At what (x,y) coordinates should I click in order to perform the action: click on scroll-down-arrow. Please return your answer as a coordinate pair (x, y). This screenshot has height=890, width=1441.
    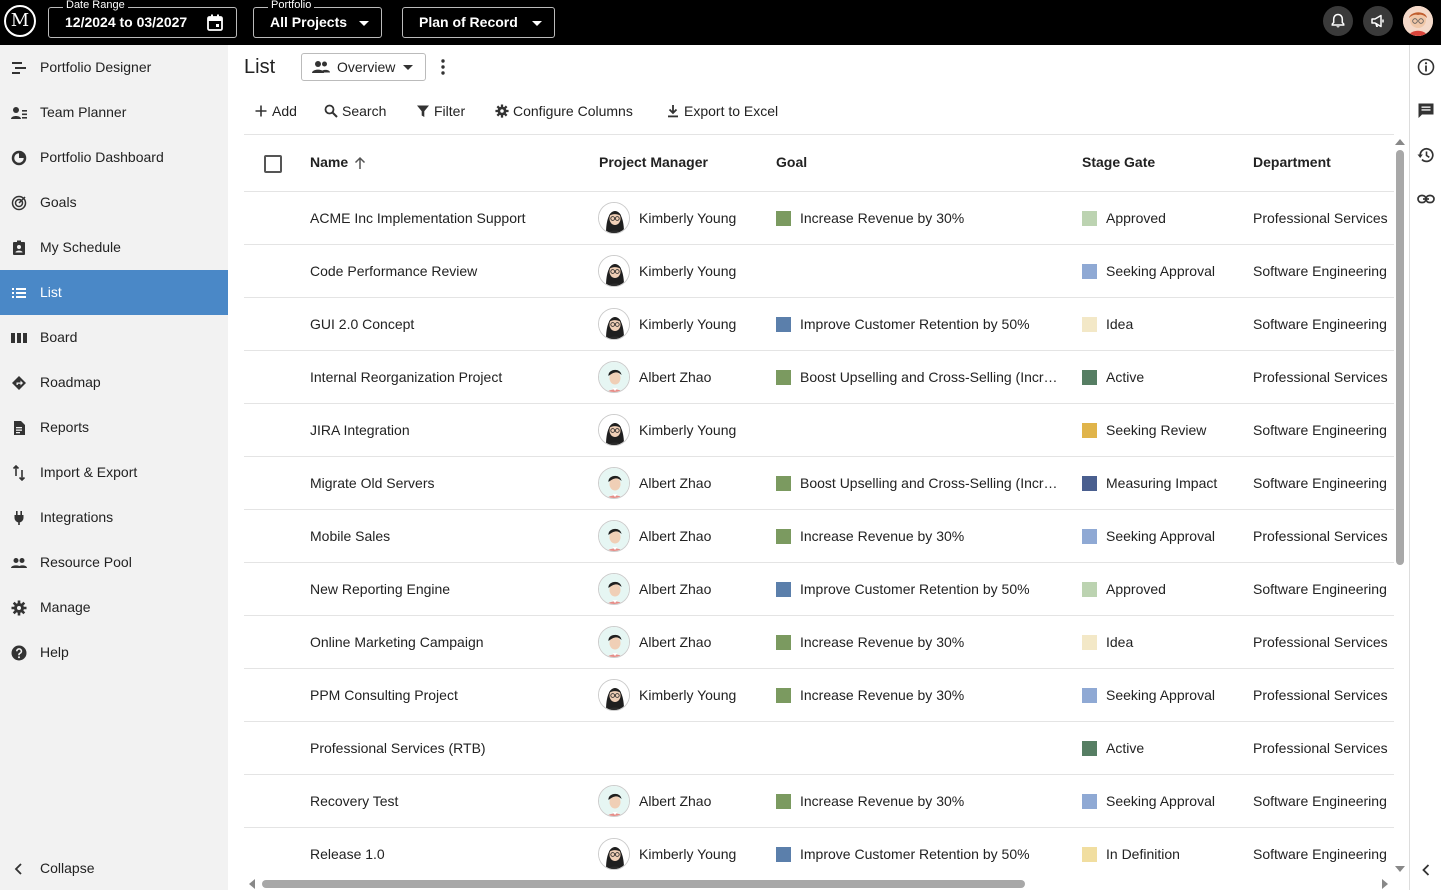
    Looking at the image, I should click on (1400, 869).